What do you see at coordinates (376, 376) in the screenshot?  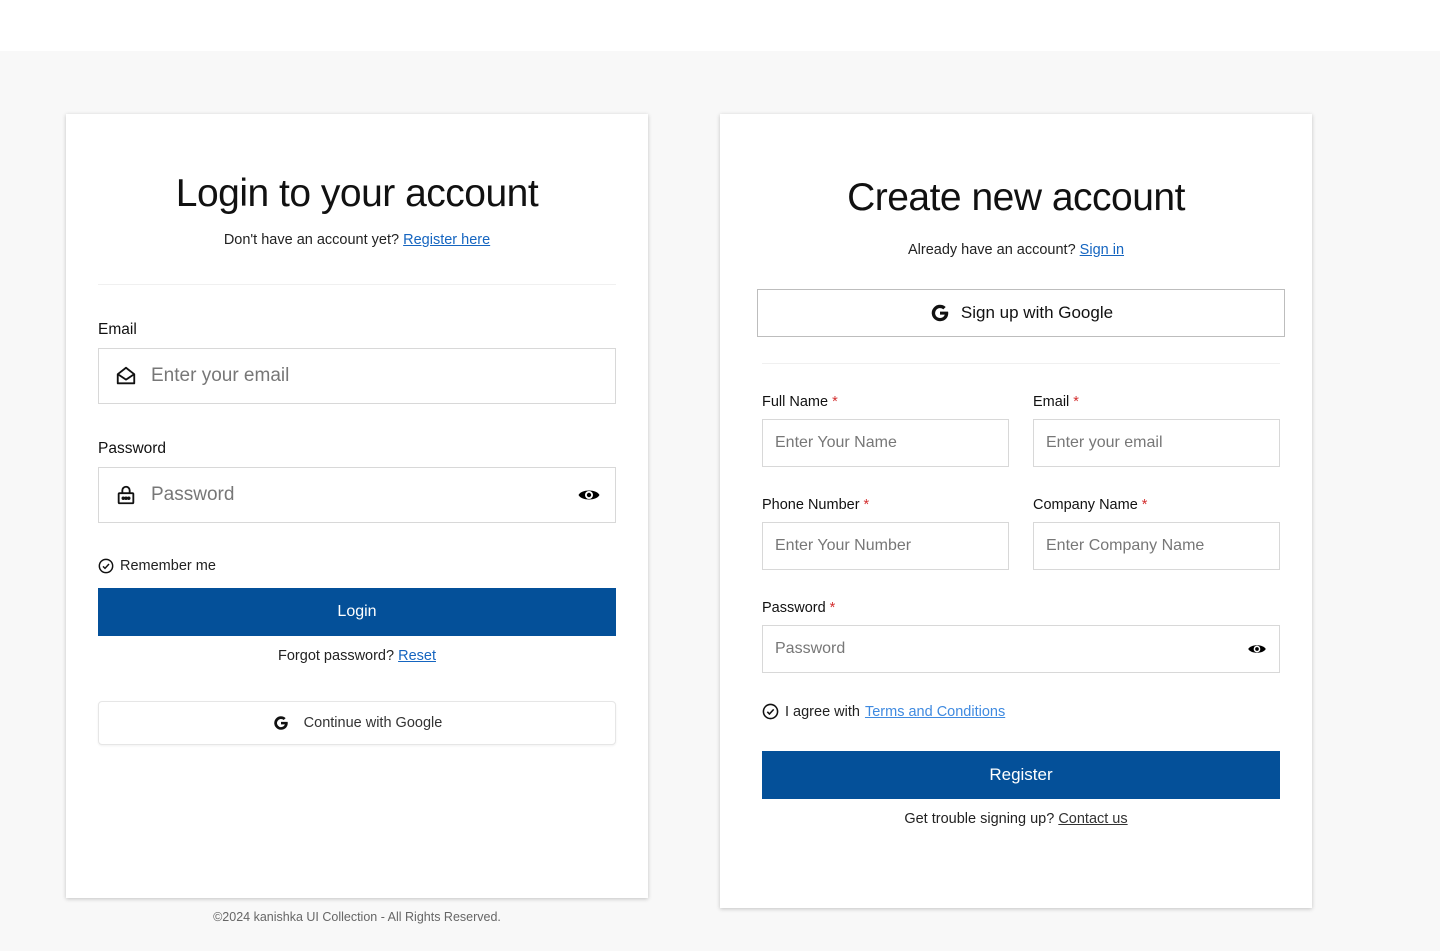 I see `login-email-input` at bounding box center [376, 376].